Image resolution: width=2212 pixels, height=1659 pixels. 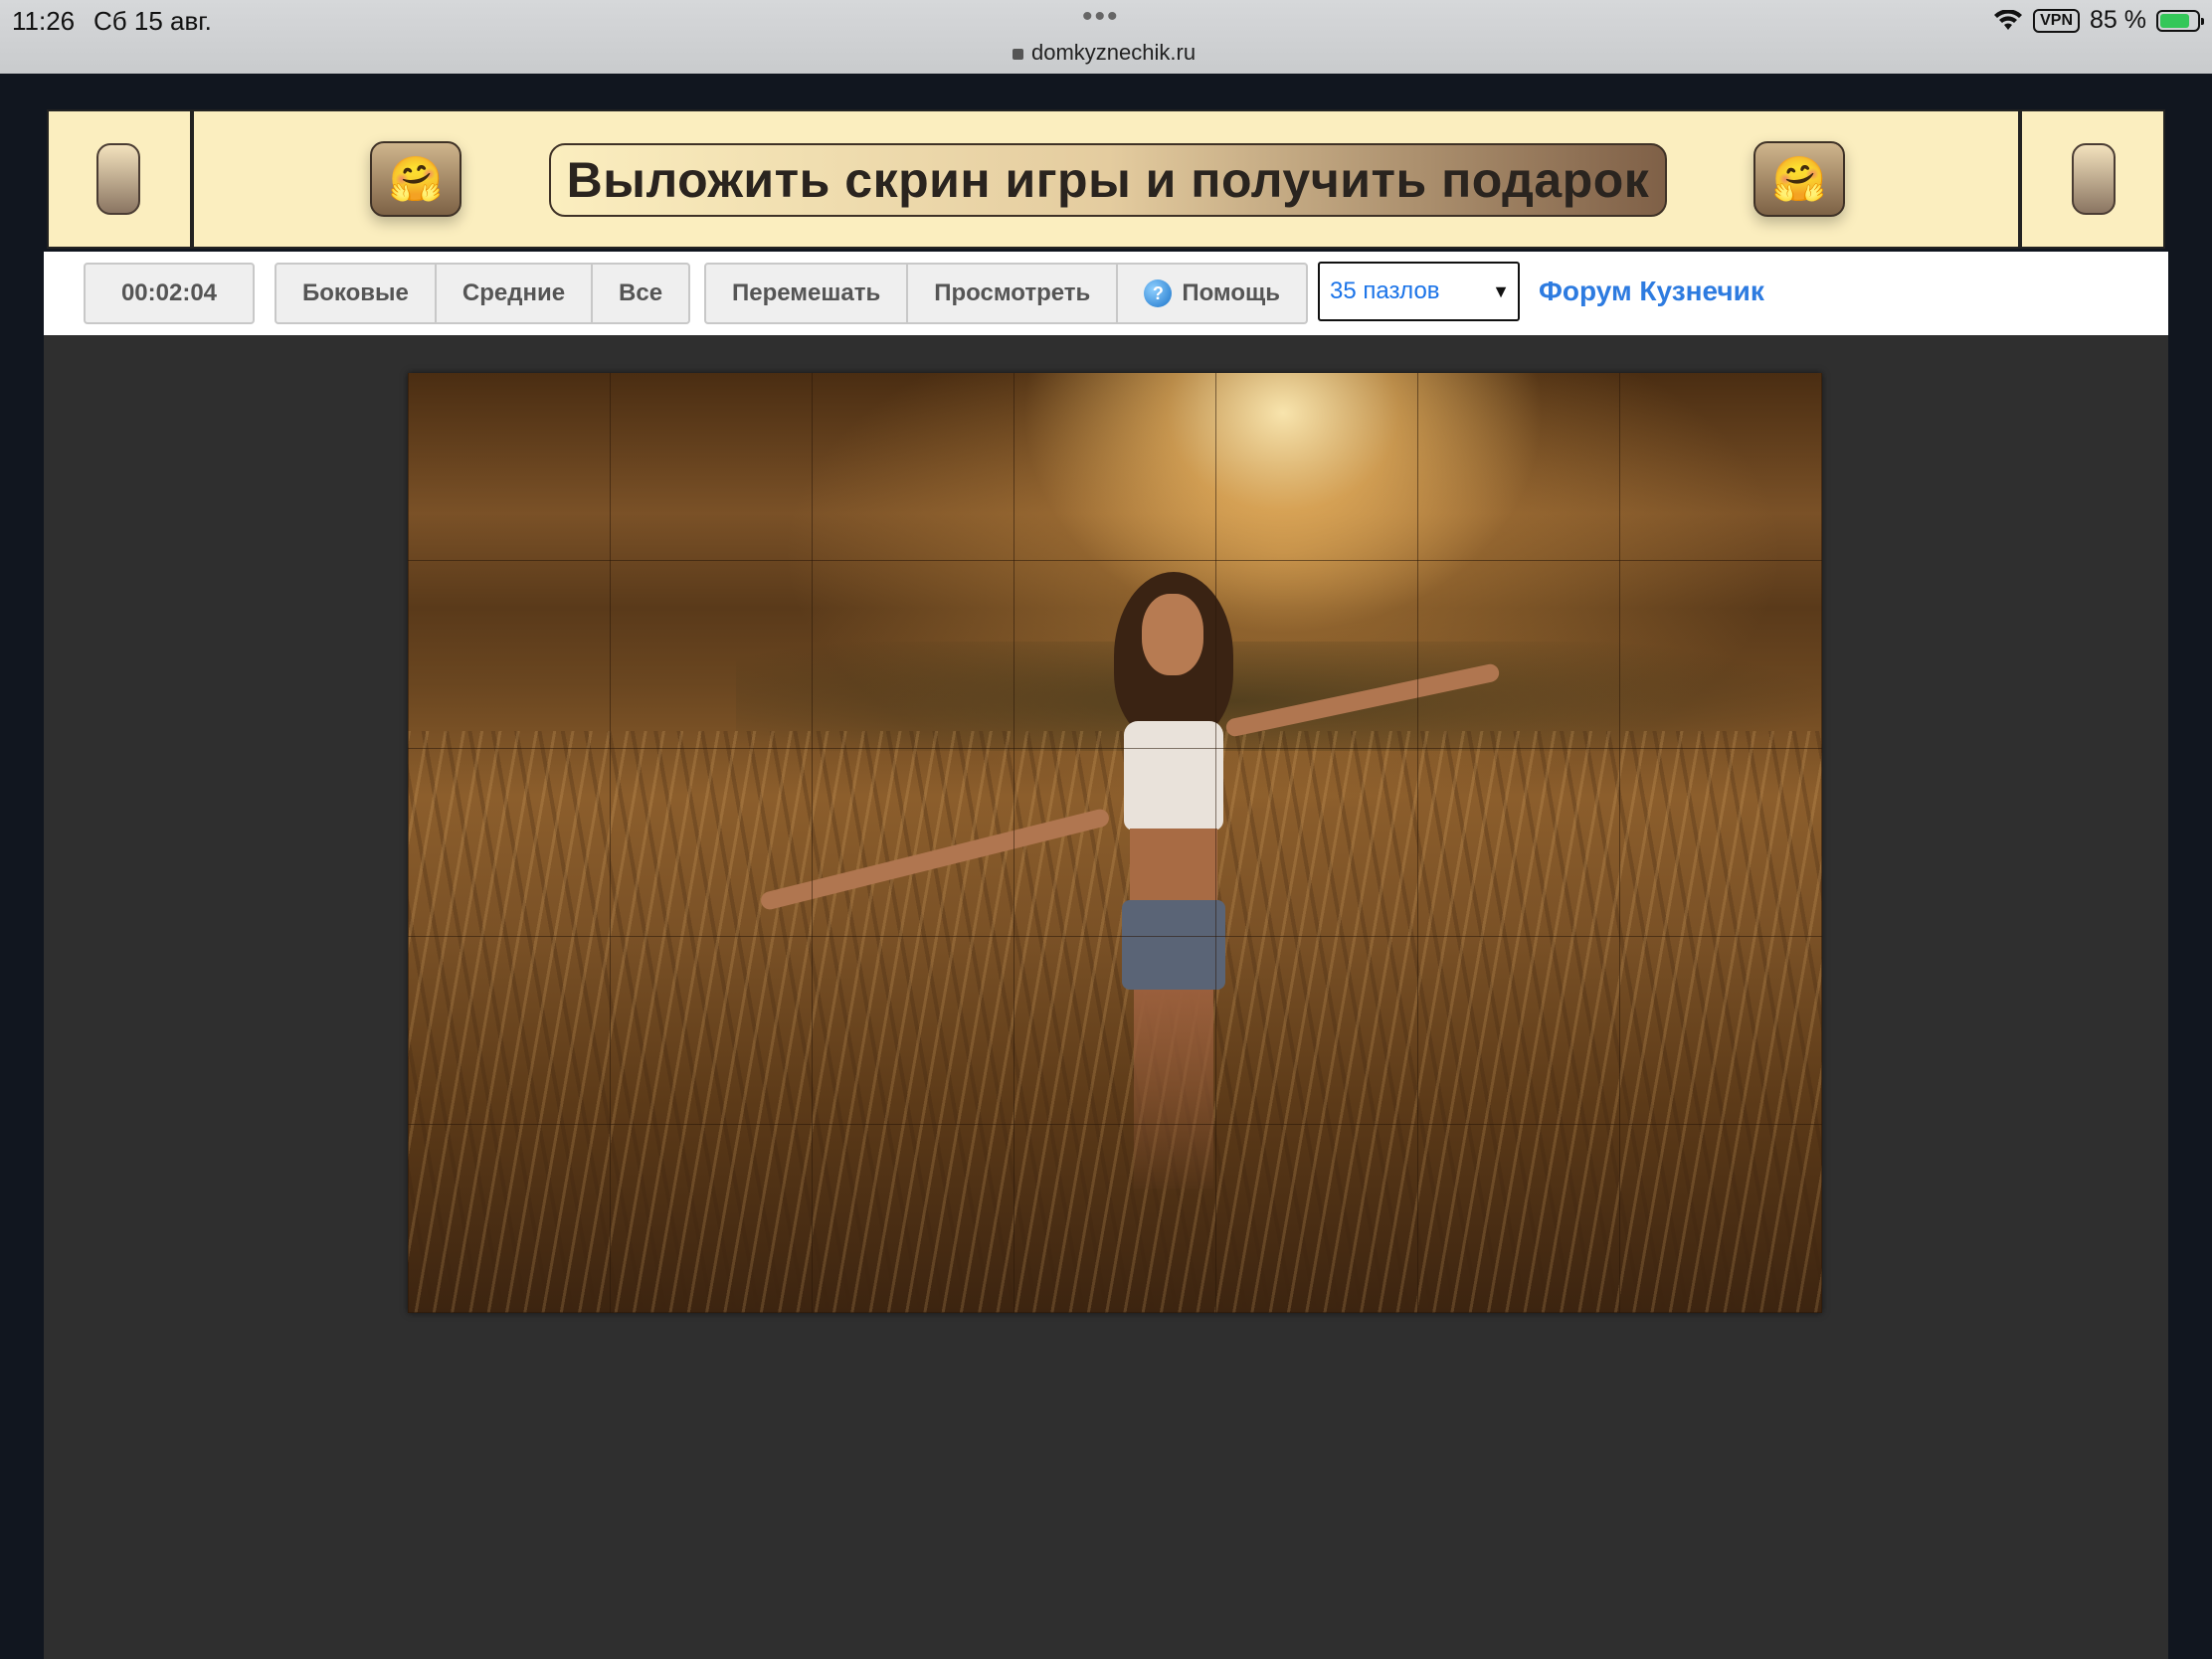 I want to click on preview-button: Просмотреть, so click(x=1013, y=293).